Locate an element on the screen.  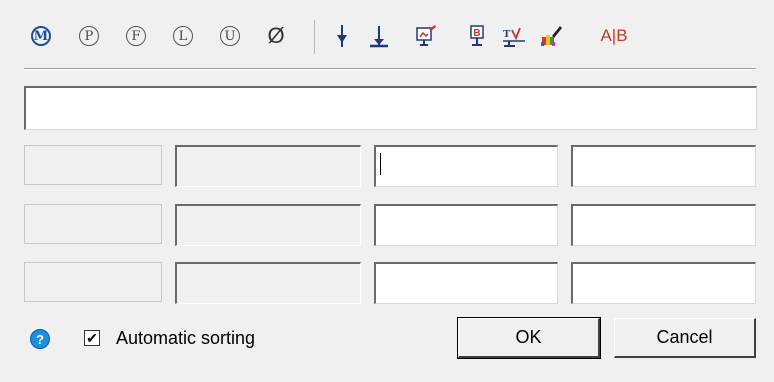
row1-col4-field is located at coordinates (663, 166).